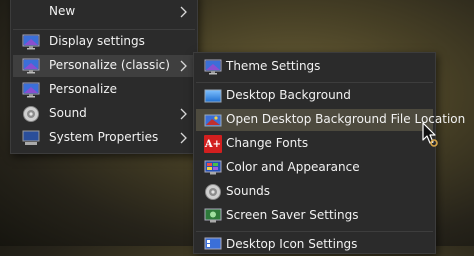 The height and width of the screenshot is (256, 474). What do you see at coordinates (267, 143) in the screenshot?
I see `submenu-item-label: Change Fonts` at bounding box center [267, 143].